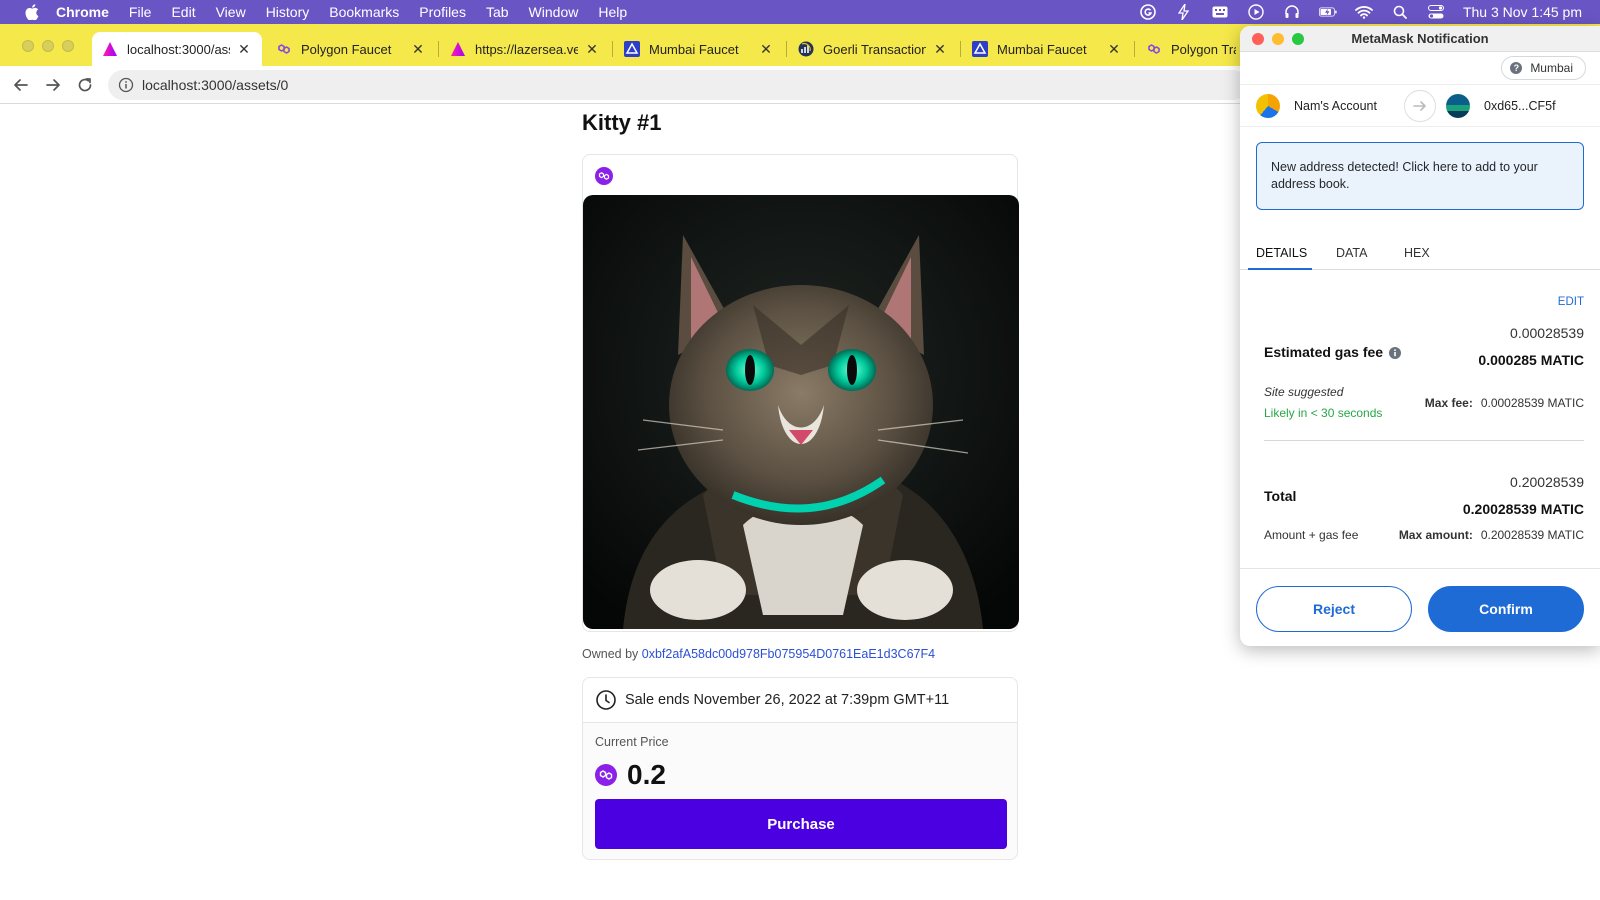 The image size is (1600, 900). I want to click on site-suggested-label: Site suggested, so click(1303, 392).